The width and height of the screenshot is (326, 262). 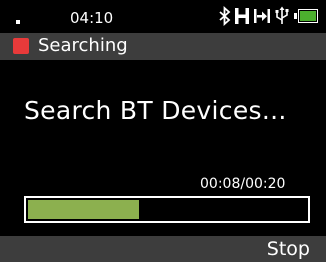 I want to click on progress-fill, so click(x=83, y=209).